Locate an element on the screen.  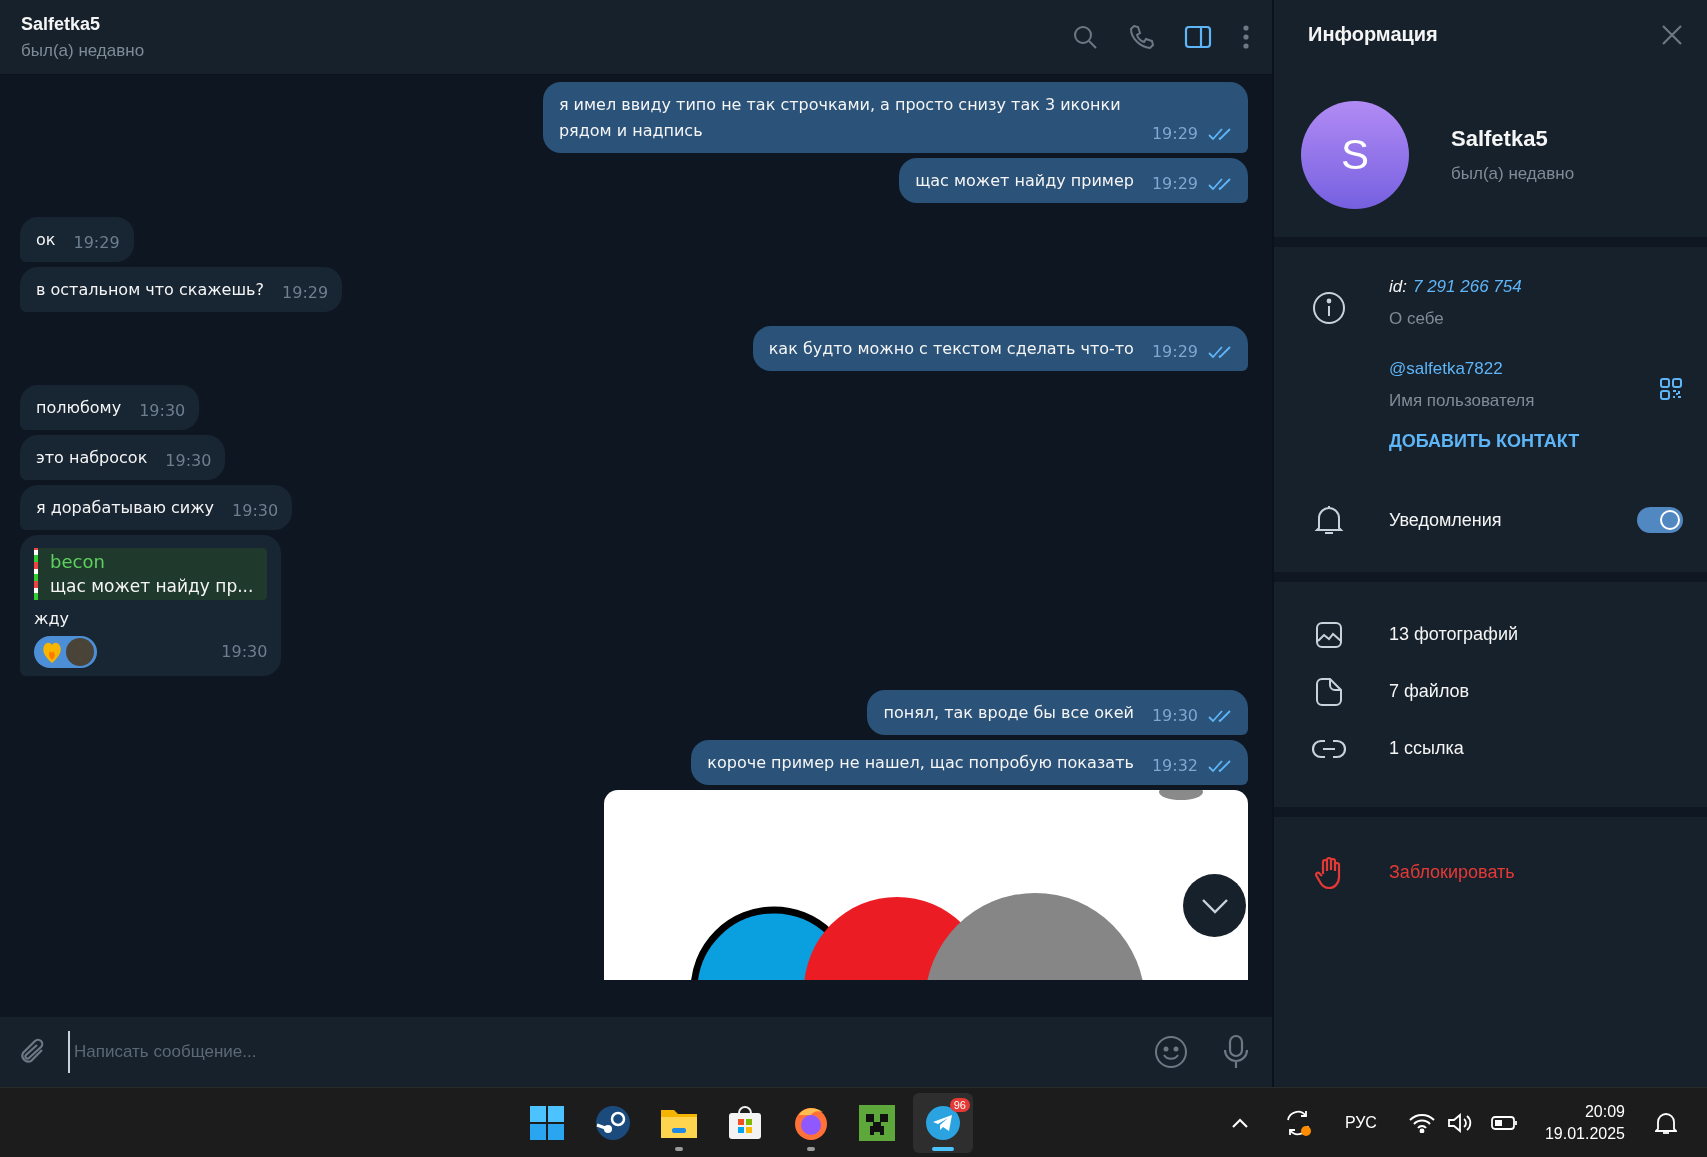
heart-icon is located at coordinates (52, 652).